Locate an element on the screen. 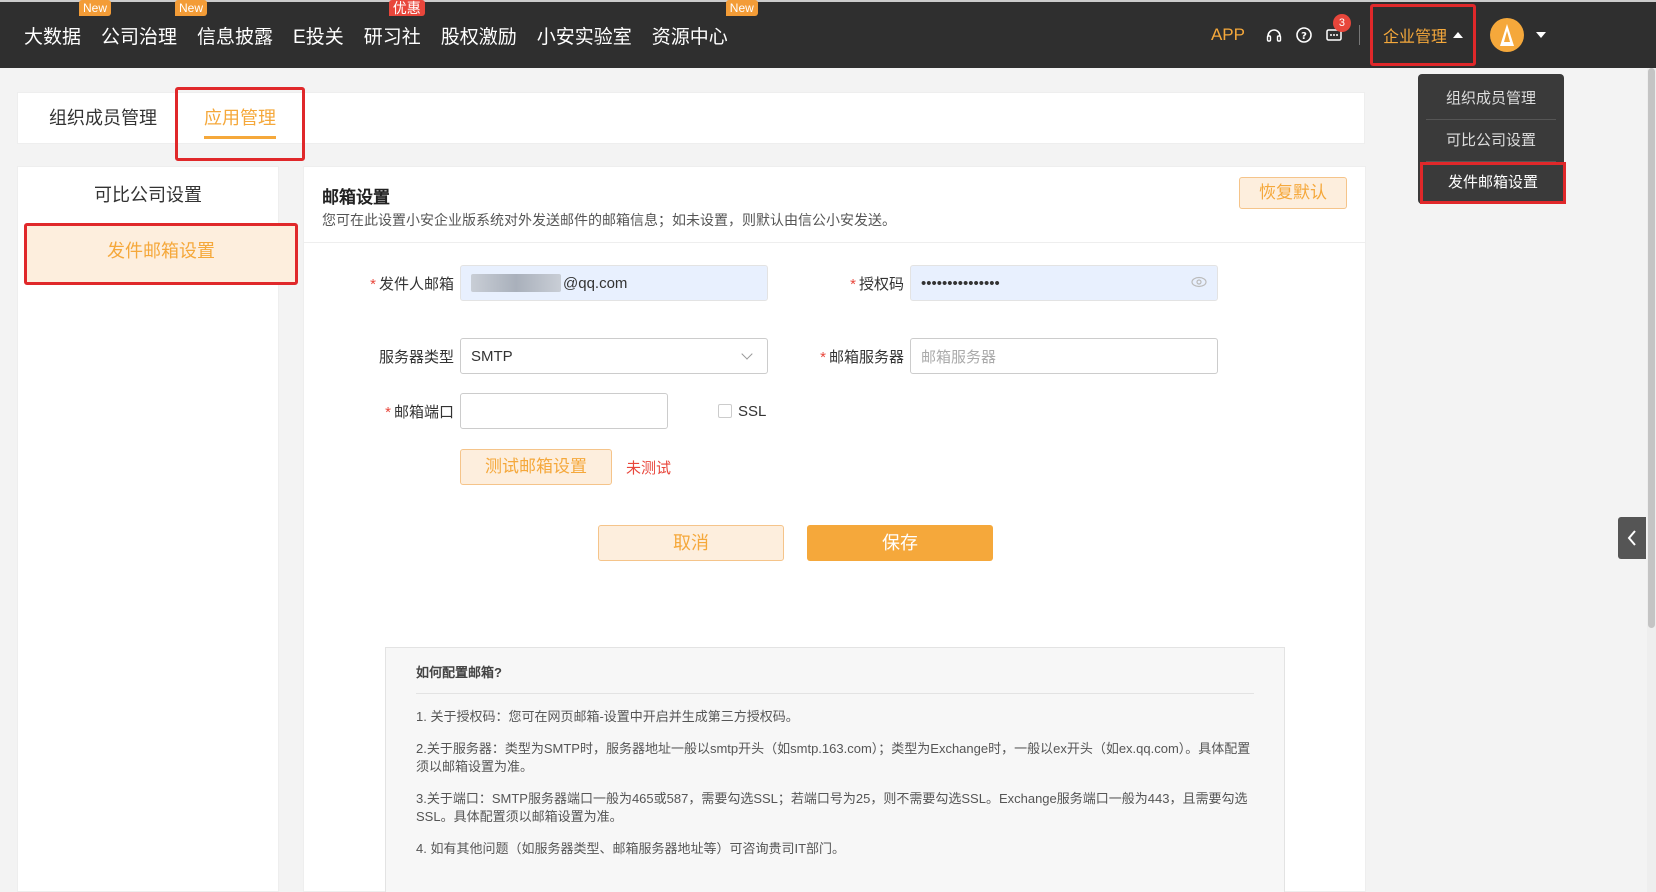  sender-email-row: * 发件人邮箱 @qq.com is located at coordinates (566, 283).